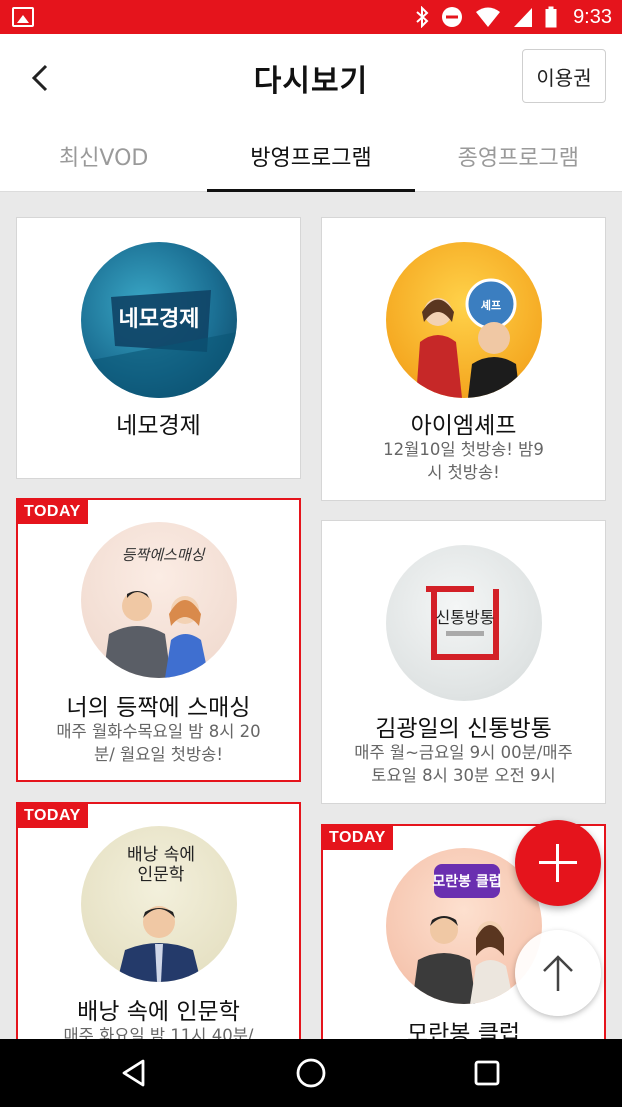 This screenshot has height=1107, width=622. Describe the element at coordinates (463, 764) in the screenshot. I see `program-schedule: 매주 월~금요일 9시 00분/매주 토요일 8시 30분 오전 9시` at that location.